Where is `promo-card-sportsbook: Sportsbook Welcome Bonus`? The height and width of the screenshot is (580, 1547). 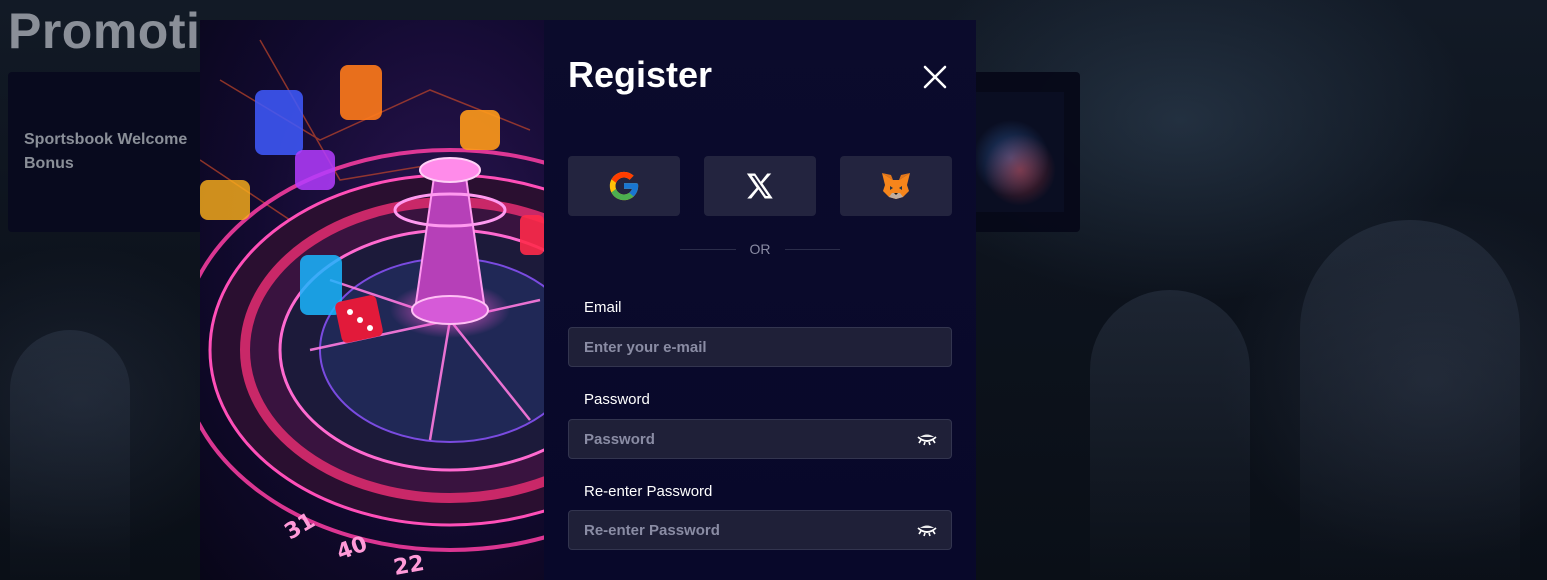
promo-card-sportsbook: Sportsbook Welcome Bonus is located at coordinates (108, 152).